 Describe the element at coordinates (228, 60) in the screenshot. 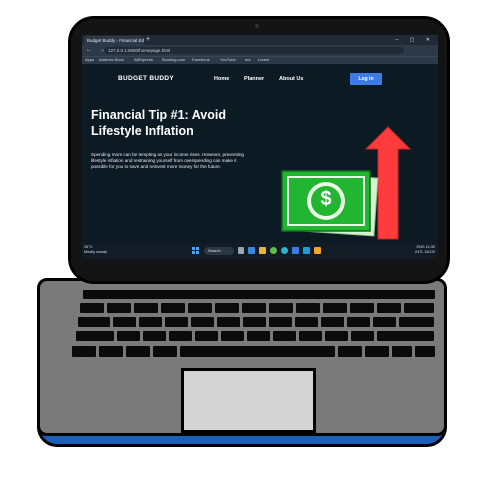

I see `bookmark-youtube: YouTube` at that location.